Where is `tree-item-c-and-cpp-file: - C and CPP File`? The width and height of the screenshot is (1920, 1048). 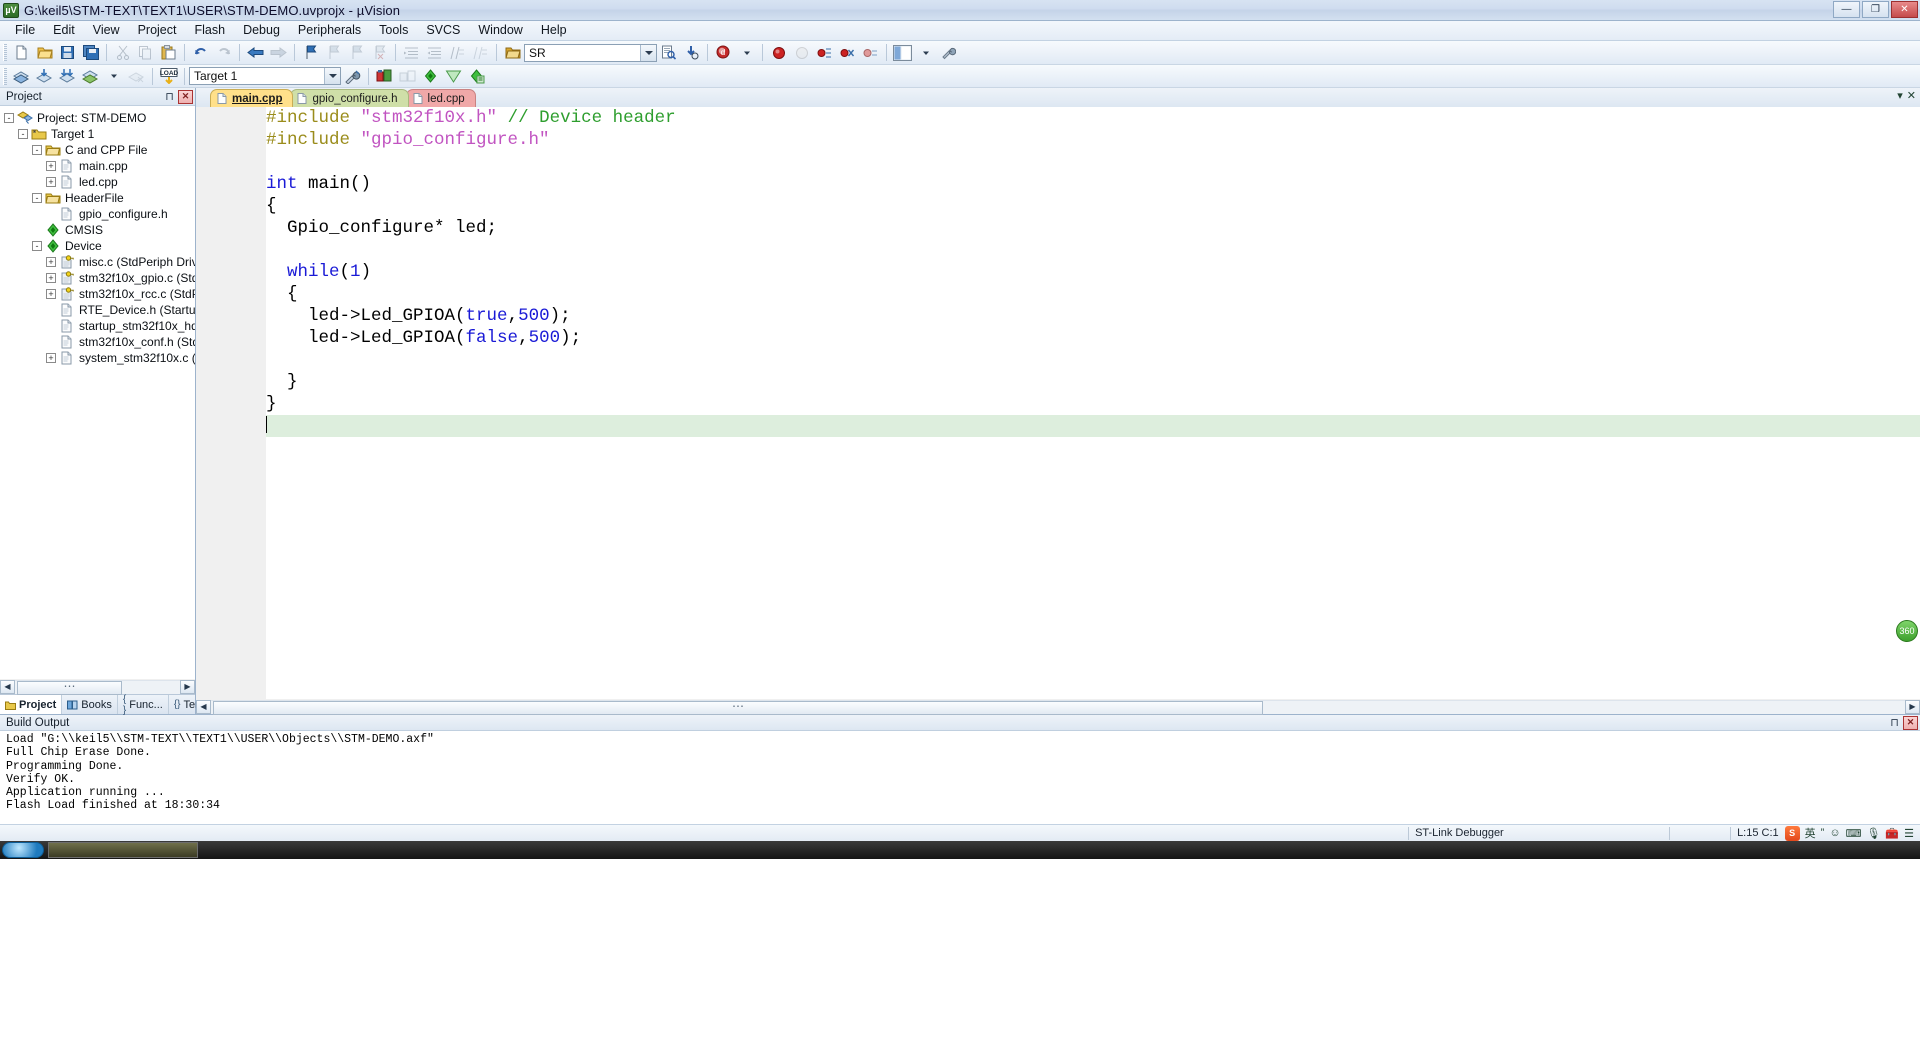
tree-item-c-and-cpp-file: - C and CPP File is located at coordinates (97, 150).